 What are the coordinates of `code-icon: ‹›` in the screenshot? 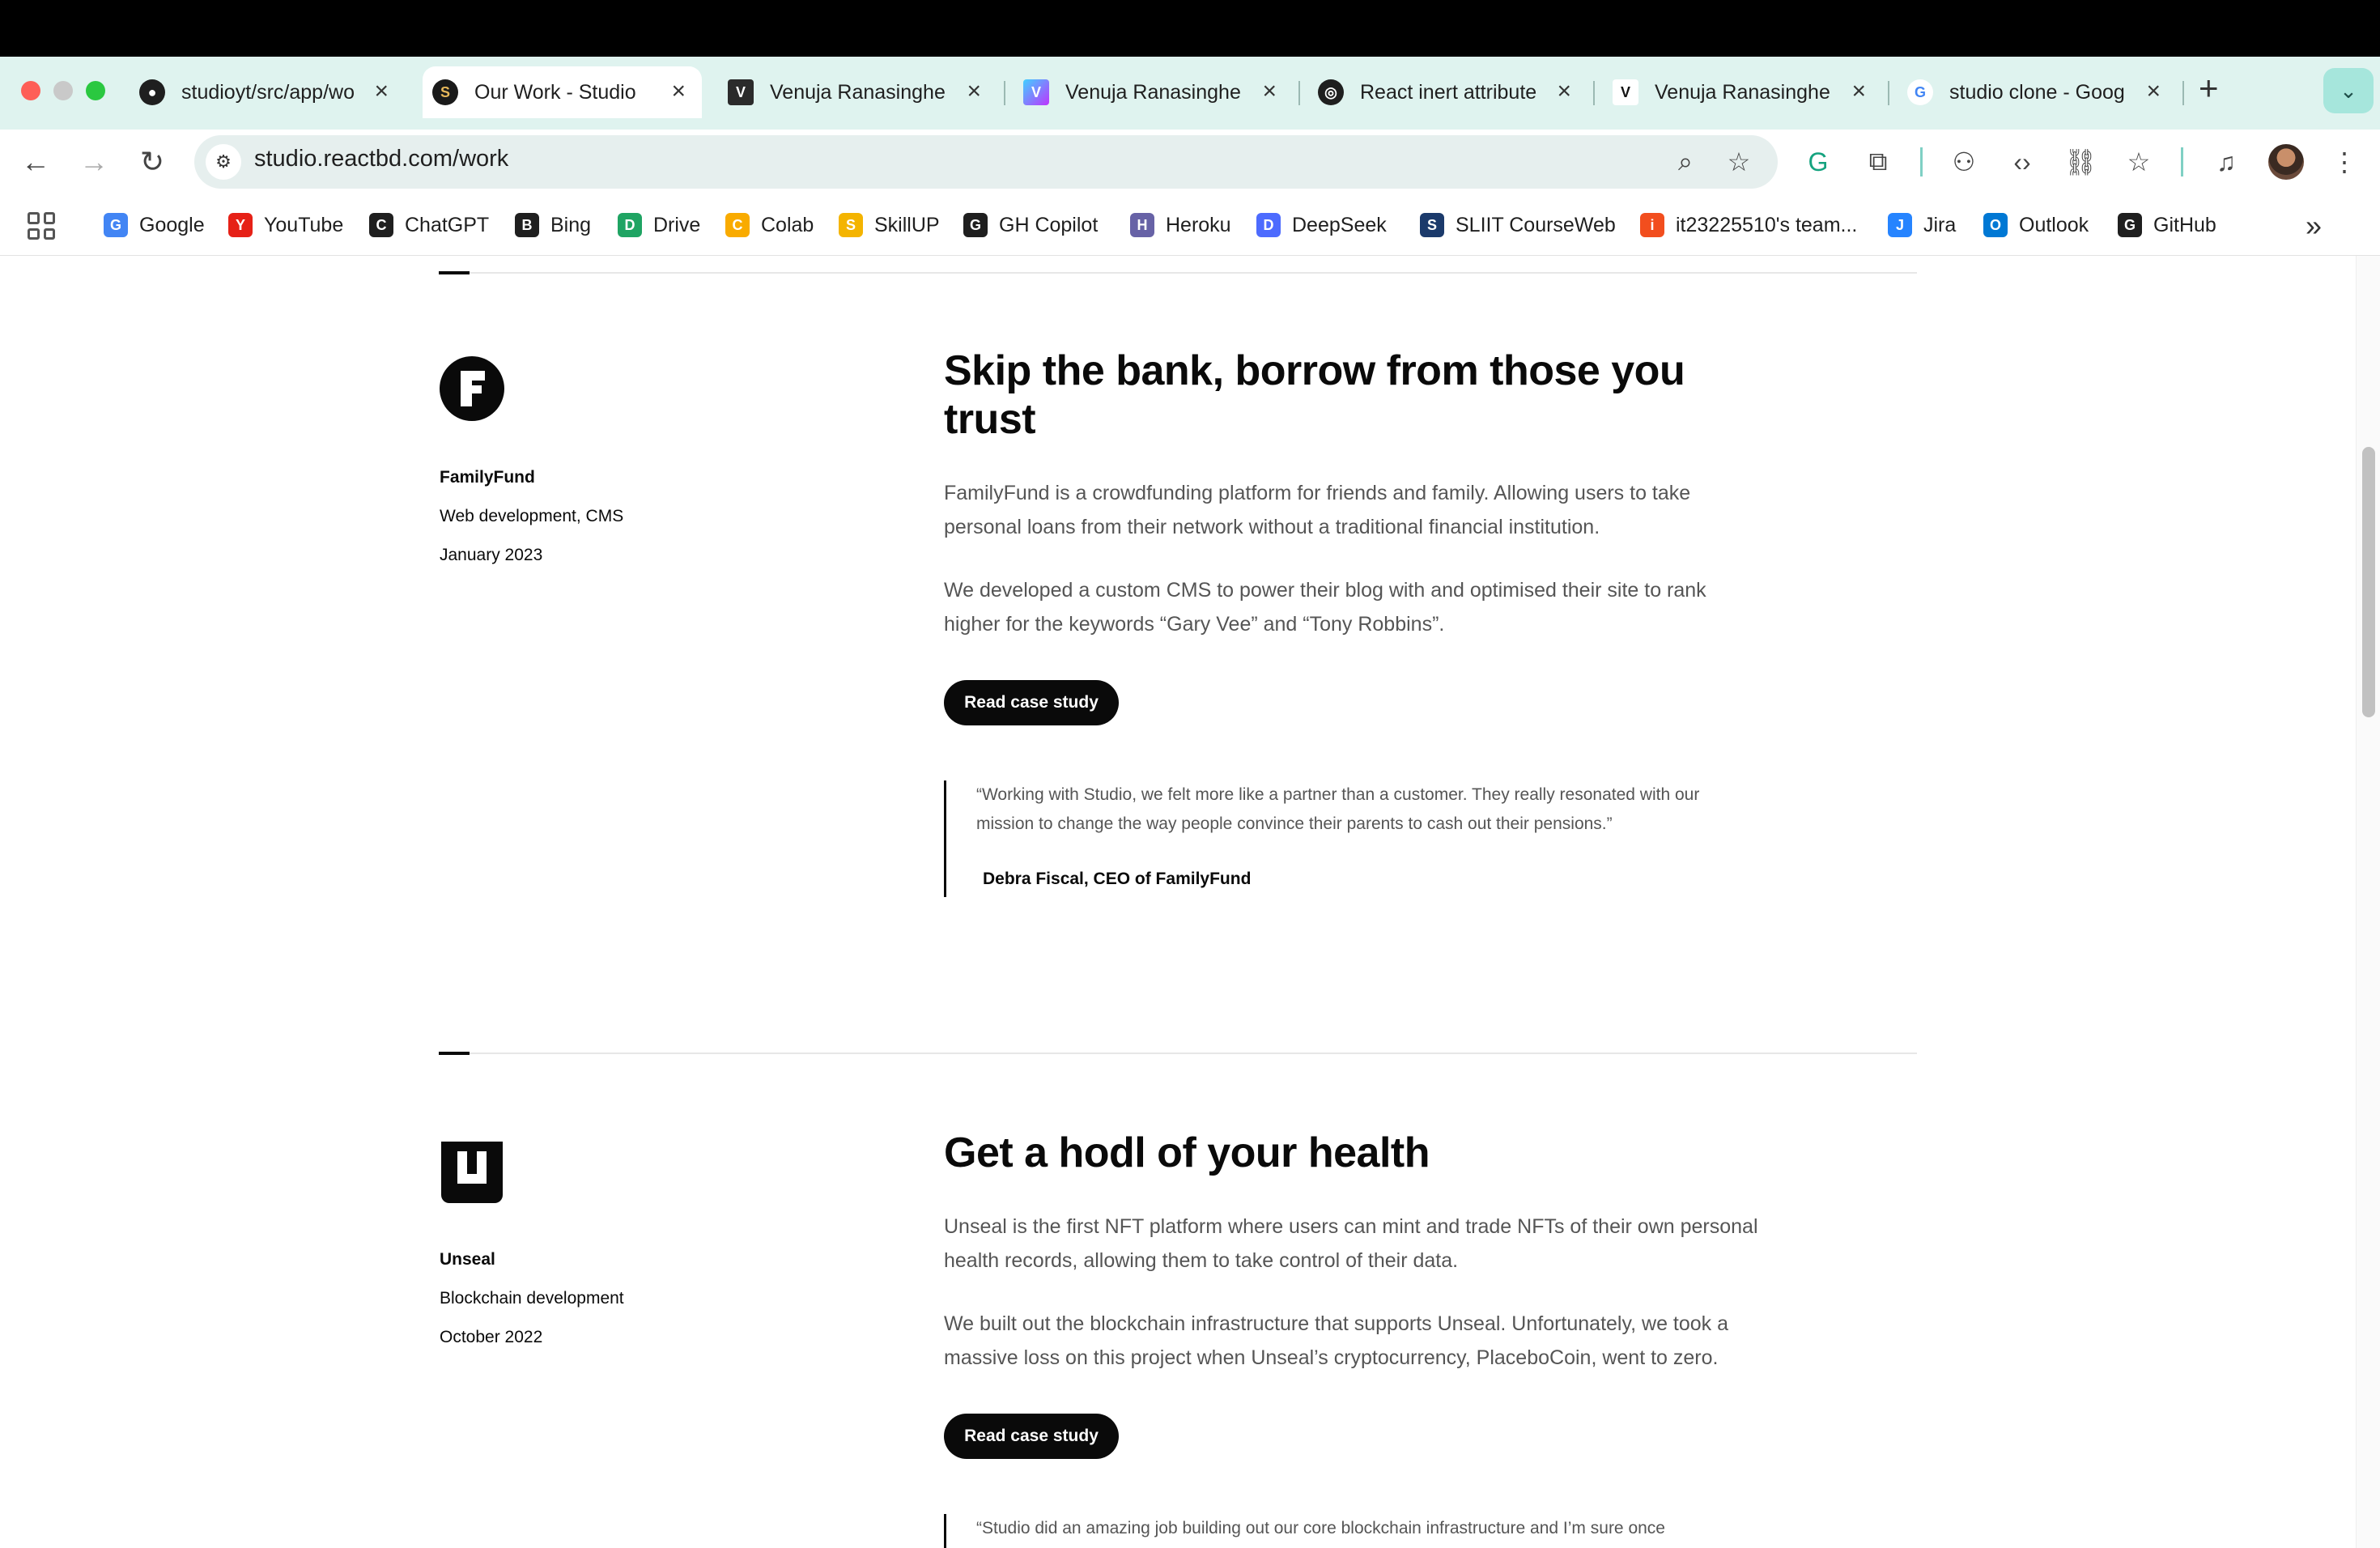 It's located at (2022, 161).